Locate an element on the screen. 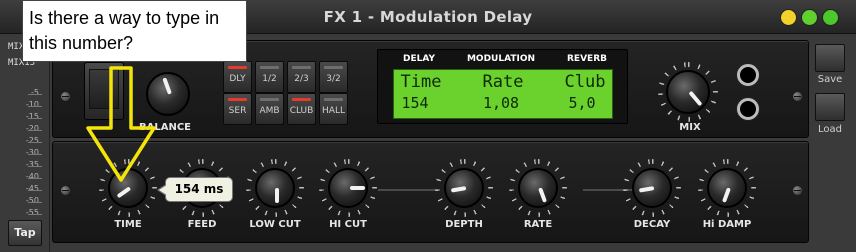  annotation-callout: Is there a way to type in this number? is located at coordinates (134, 31).